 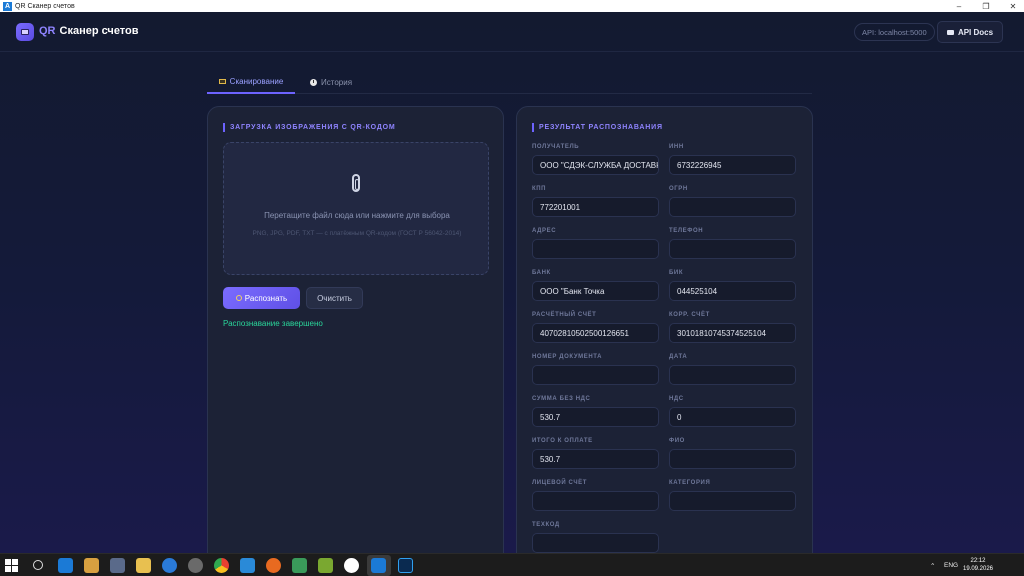 I want to click on field-label: КАТЕГОРИЯ, so click(x=690, y=483).